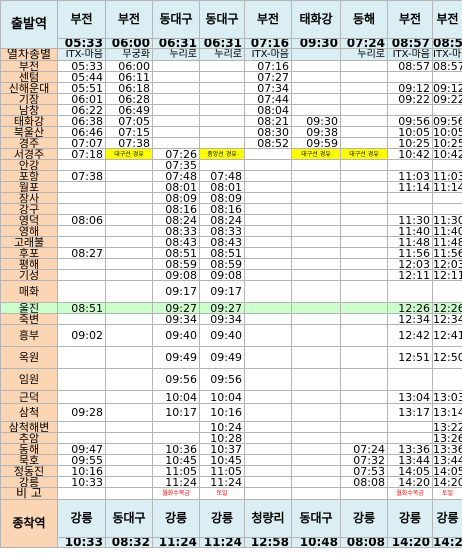  What do you see at coordinates (176, 493) in the screenshot?
I see `remark: 월화수목금` at bounding box center [176, 493].